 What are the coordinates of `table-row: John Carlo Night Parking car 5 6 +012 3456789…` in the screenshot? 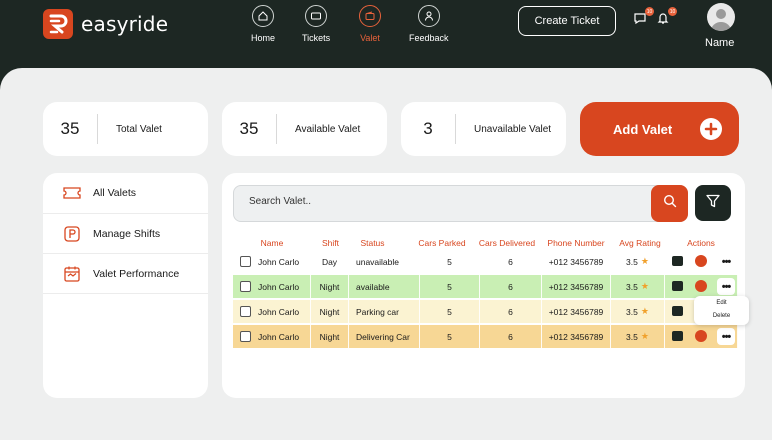 It's located at (485, 311).